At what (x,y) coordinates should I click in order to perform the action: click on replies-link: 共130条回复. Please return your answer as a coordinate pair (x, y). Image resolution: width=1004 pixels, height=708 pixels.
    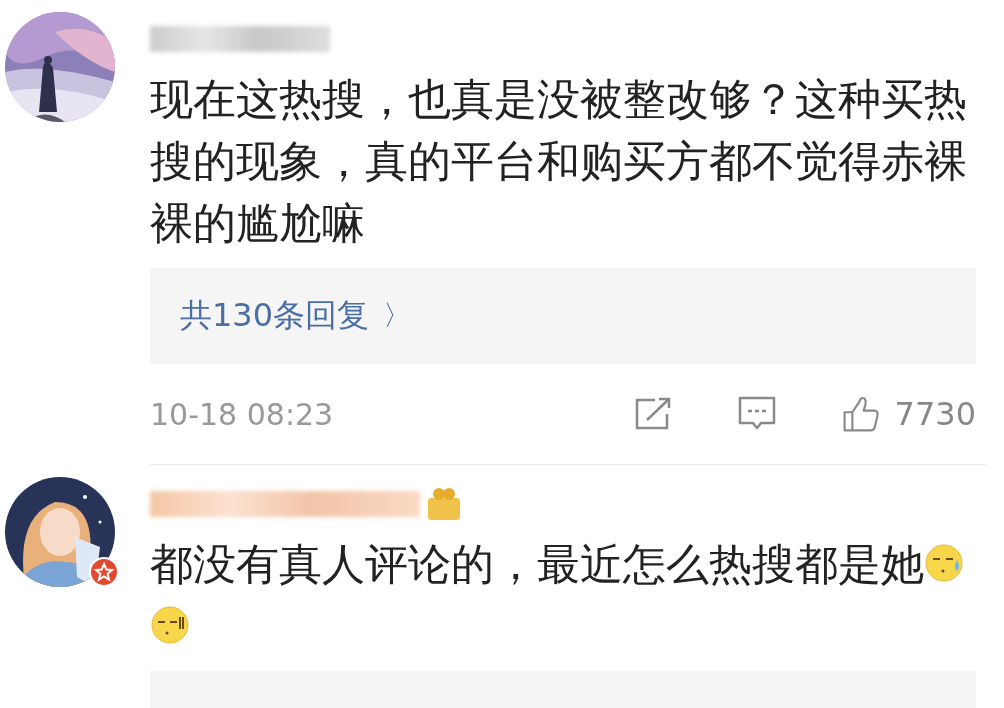
    Looking at the image, I should click on (275, 316).